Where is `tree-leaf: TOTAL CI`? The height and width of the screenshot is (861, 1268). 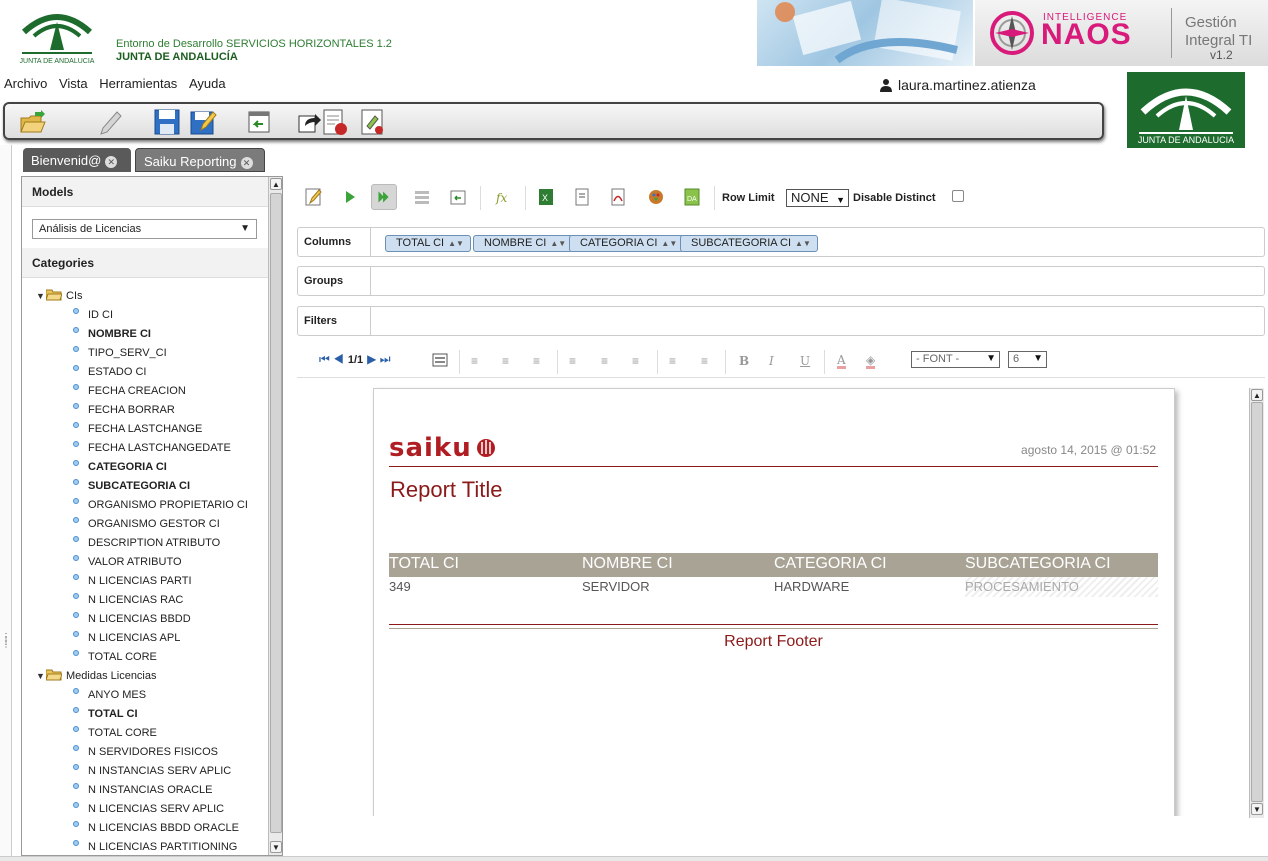 tree-leaf: TOTAL CI is located at coordinates (145, 714).